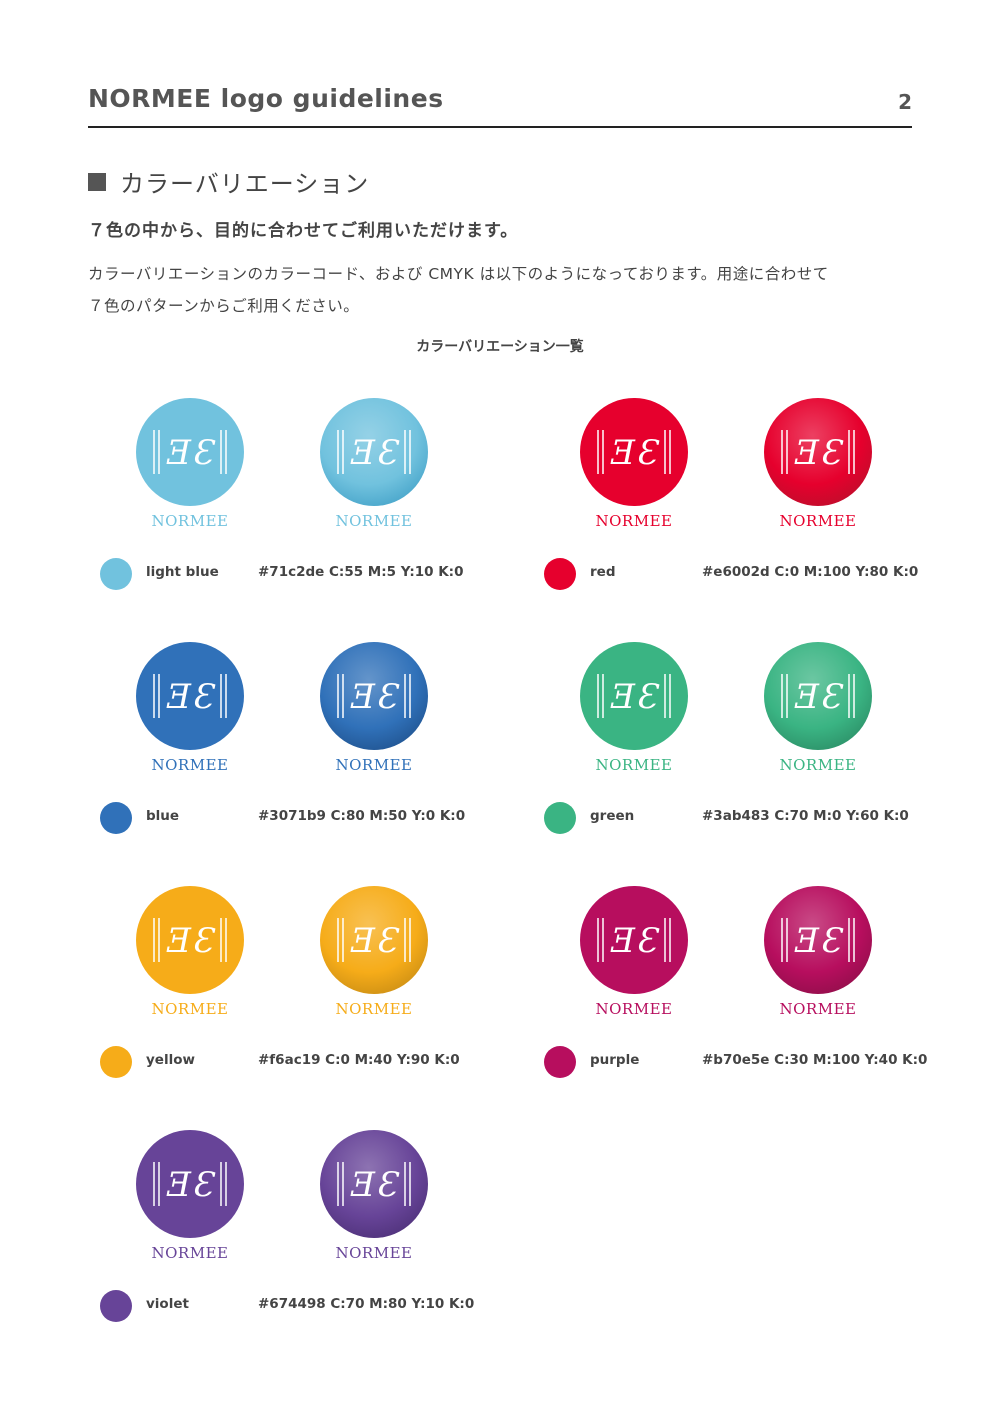 This screenshot has height=1403, width=1000. Describe the element at coordinates (97, 181) in the screenshot. I see `square-bullet-icon` at that location.